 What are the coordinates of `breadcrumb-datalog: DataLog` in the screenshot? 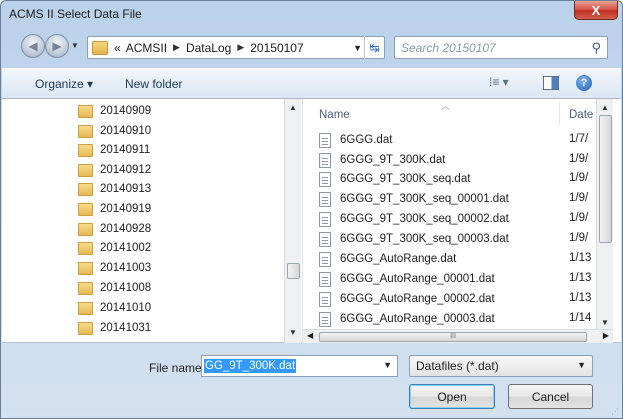 It's located at (208, 48).